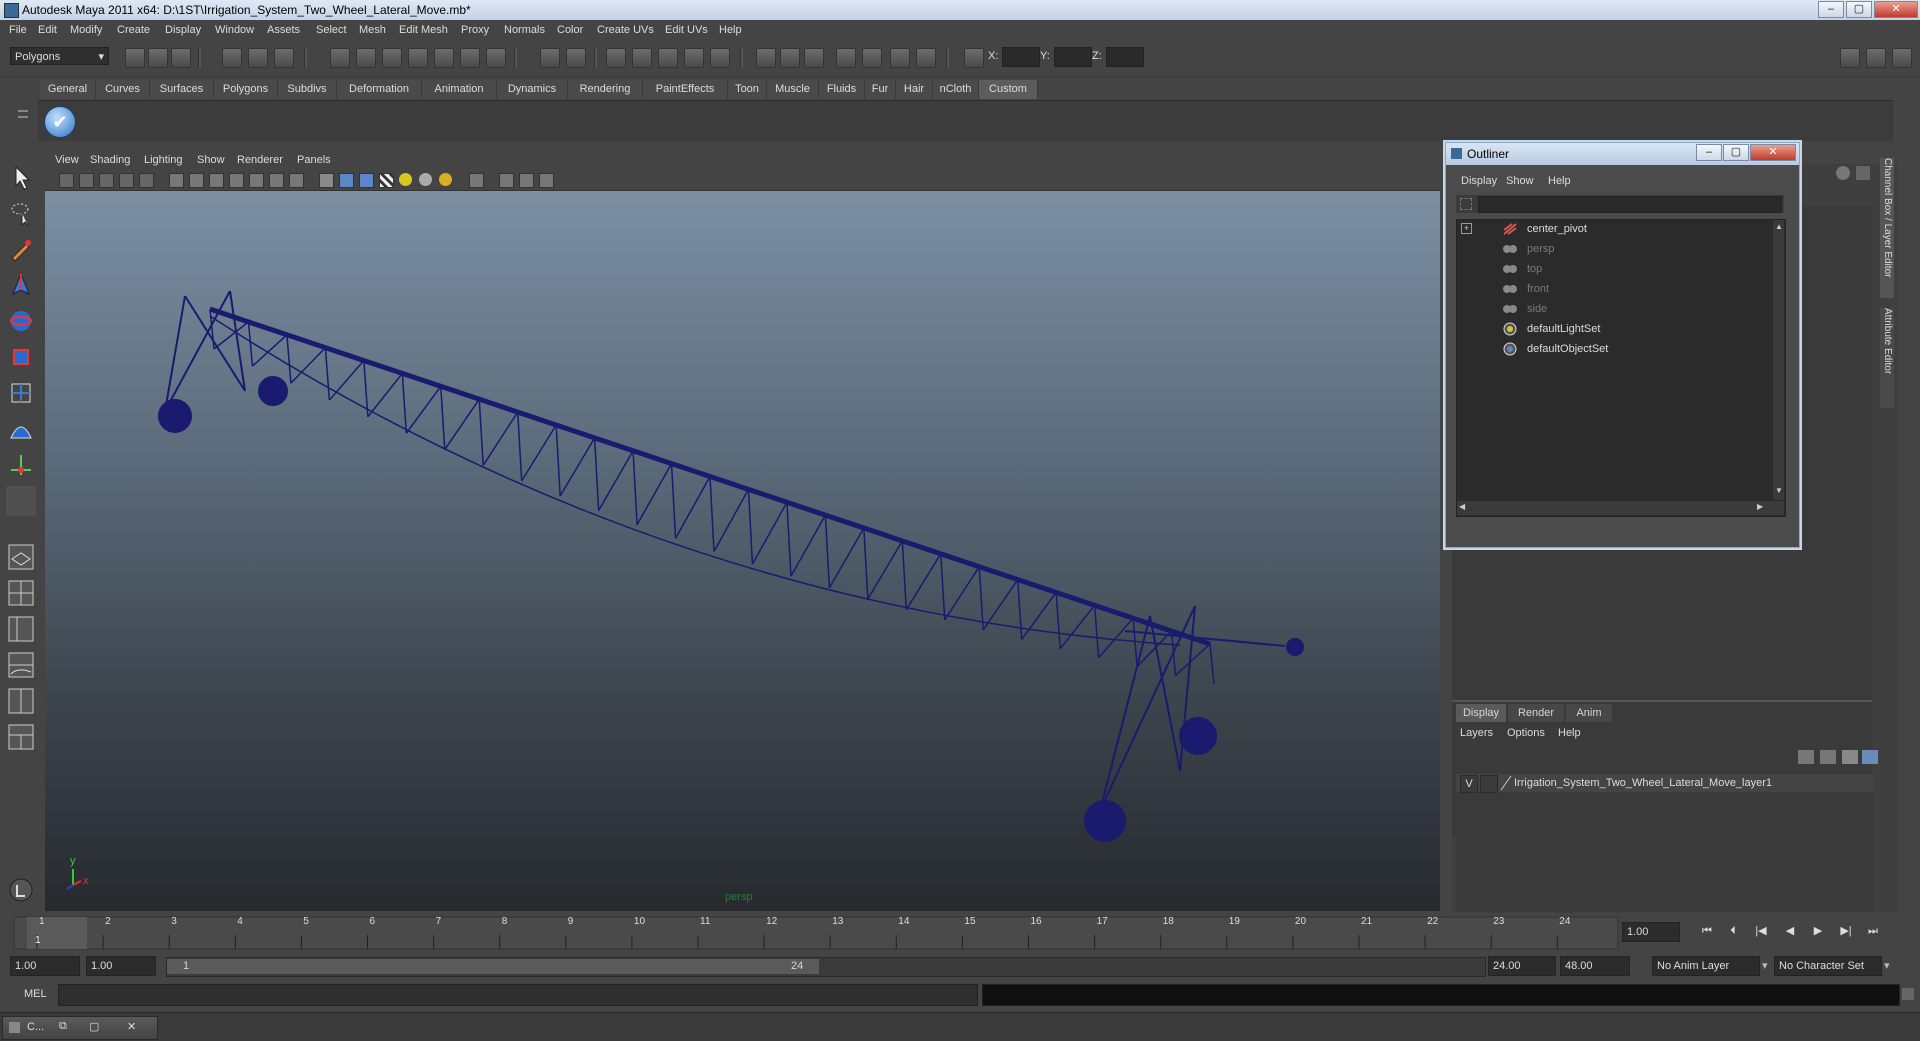 The height and width of the screenshot is (1041, 1920). What do you see at coordinates (1462, 506) in the screenshot?
I see `scroll-left-icon: ◀` at bounding box center [1462, 506].